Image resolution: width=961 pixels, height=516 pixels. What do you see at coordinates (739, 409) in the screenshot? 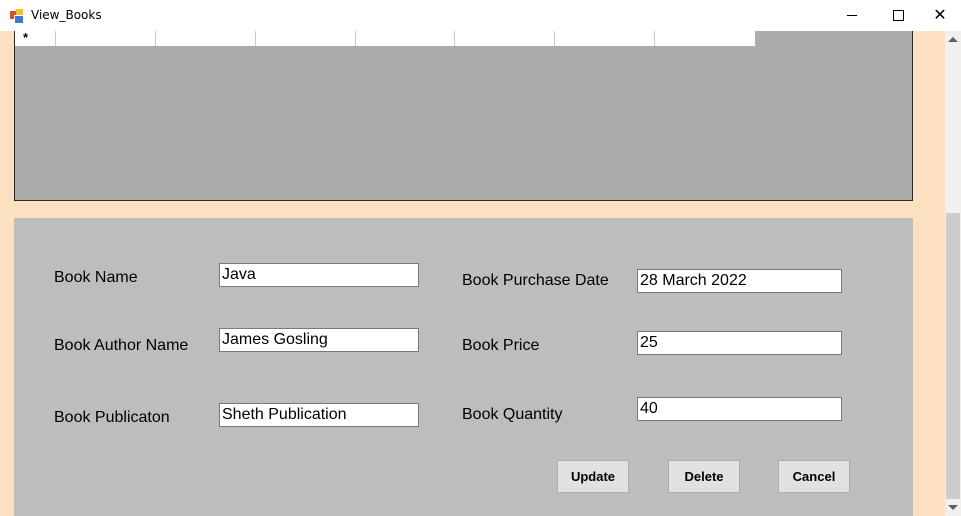
I see `quantity-field` at bounding box center [739, 409].